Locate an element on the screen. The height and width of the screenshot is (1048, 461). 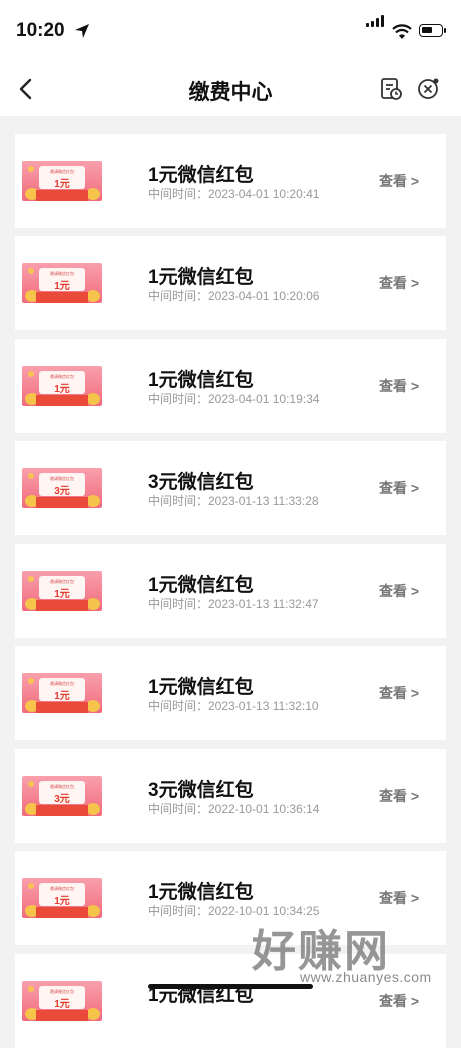
item-time: 中间时间：2023-04-01 10:19:34 is located at coordinates (234, 399).